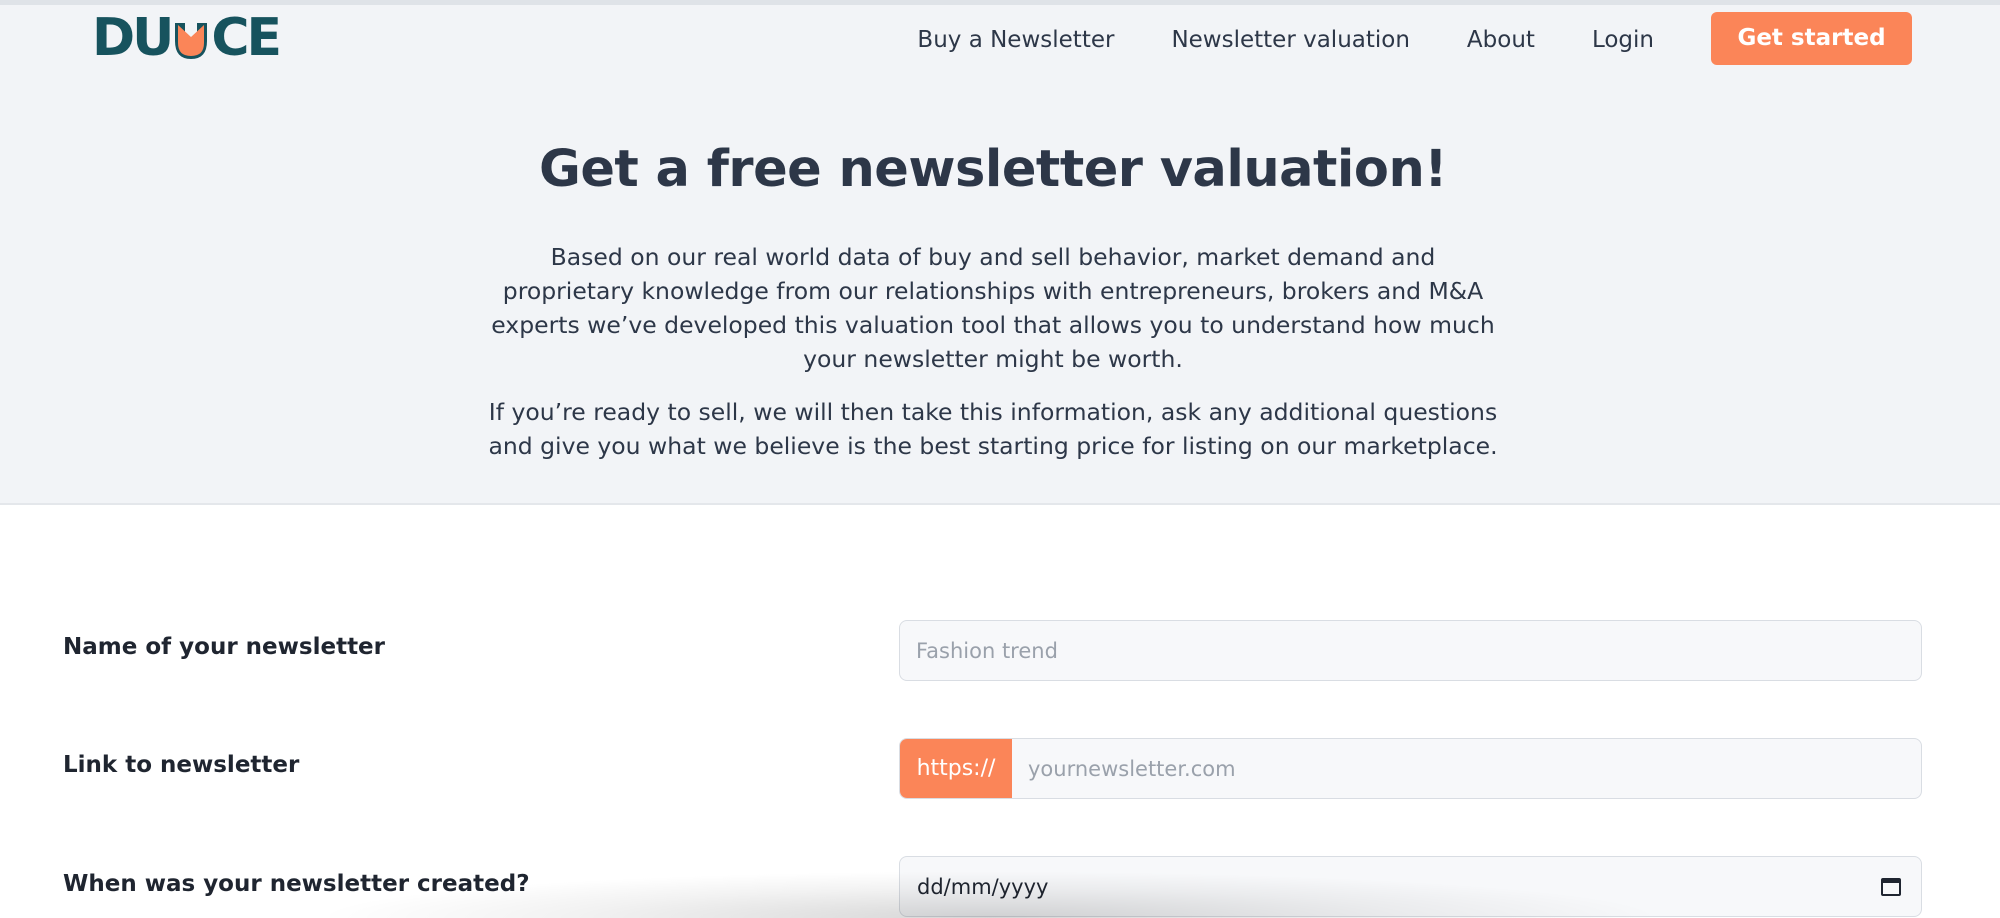  I want to click on newsletter-link-label: Link to newsletter, so click(181, 765).